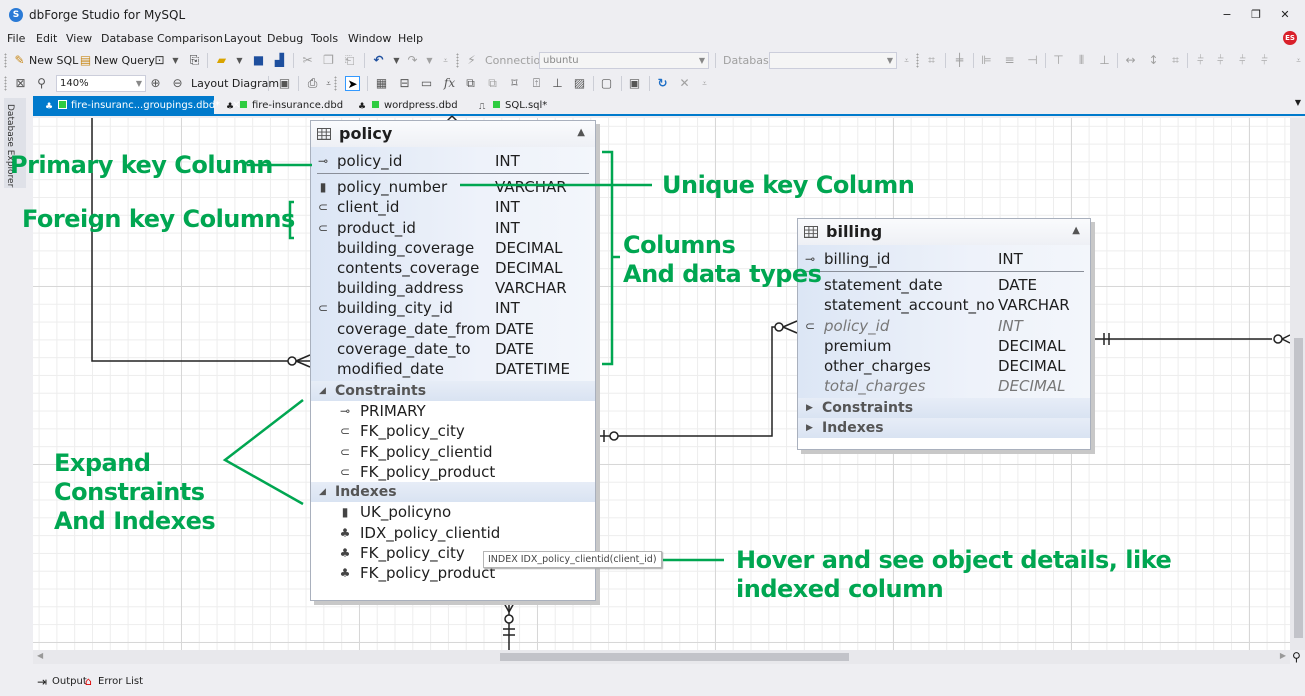 This screenshot has height=696, width=1305. What do you see at coordinates (42, 682) in the screenshot?
I see `output-icon: ⇥` at bounding box center [42, 682].